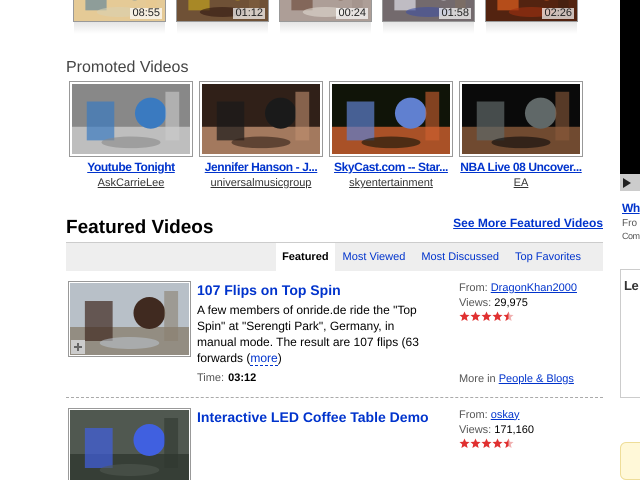 The height and width of the screenshot is (480, 640). I want to click on video-duration: 01:12, so click(249, 13).